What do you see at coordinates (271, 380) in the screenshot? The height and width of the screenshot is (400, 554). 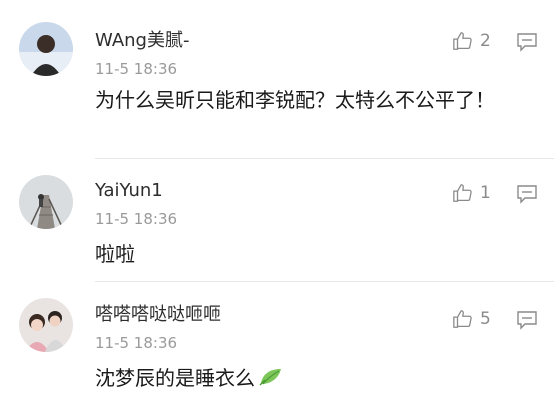 I see `leaf-emoji-icon` at bounding box center [271, 380].